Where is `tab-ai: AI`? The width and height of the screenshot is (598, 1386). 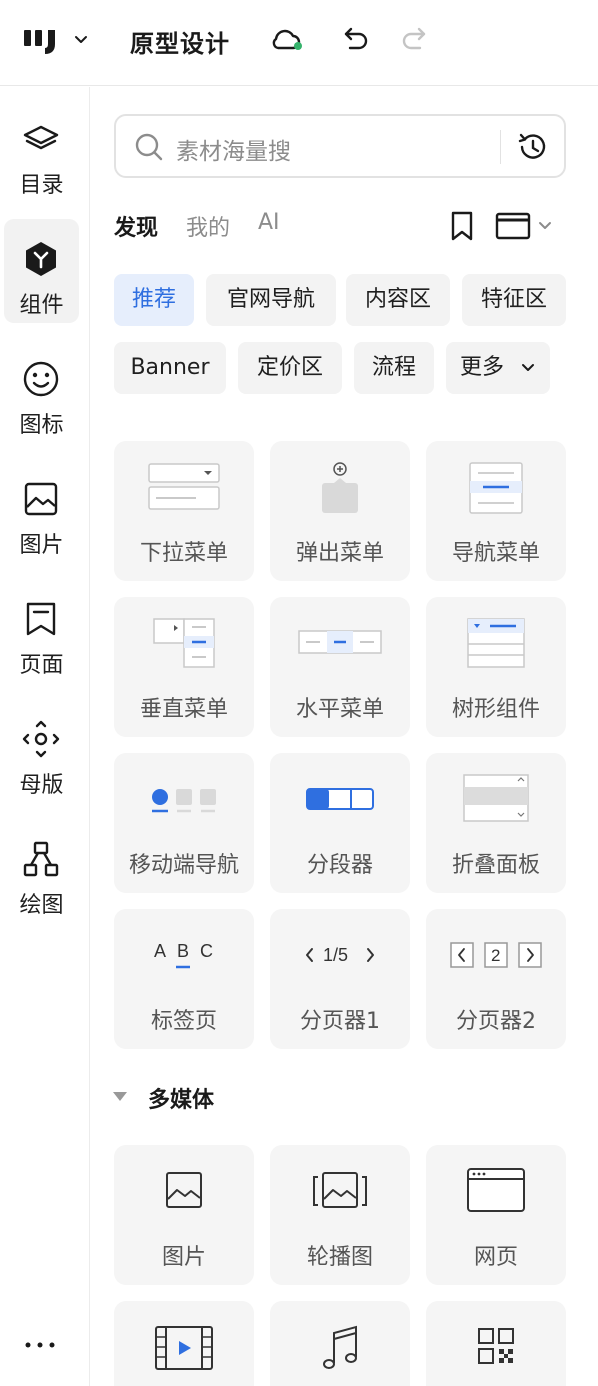
tab-ai: AI is located at coordinates (269, 222).